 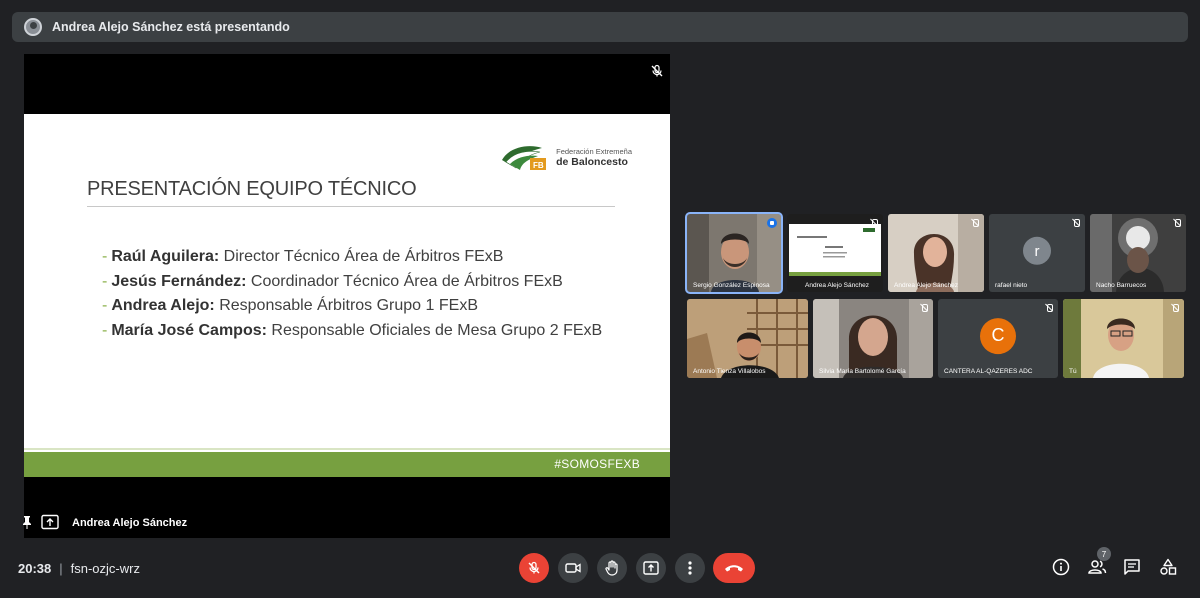 I want to click on present-now-button, so click(x=651, y=568).